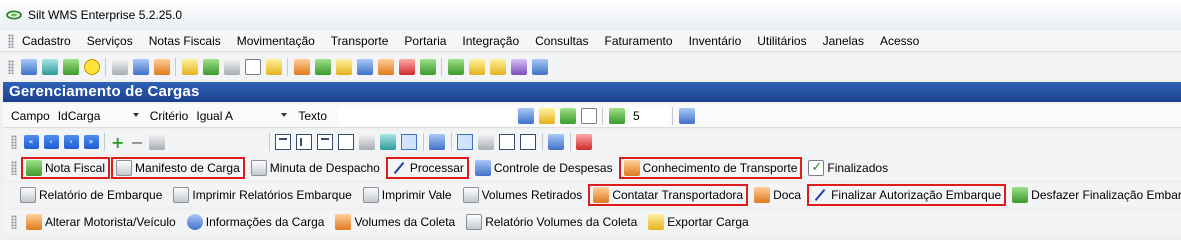  What do you see at coordinates (546, 115) in the screenshot?
I see `filter-icon` at bounding box center [546, 115].